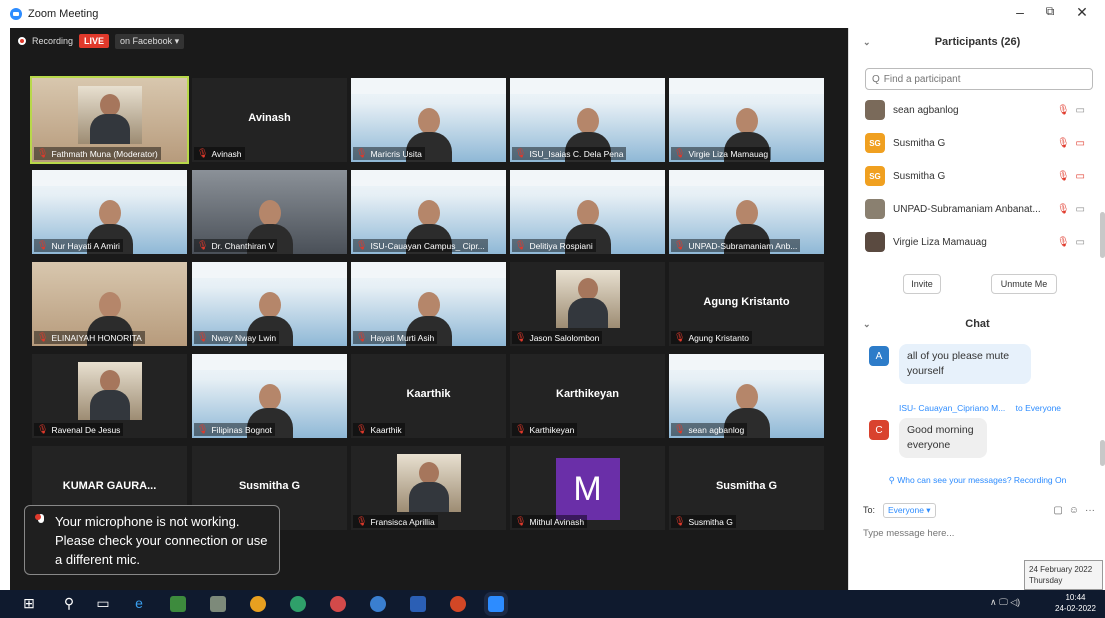 The height and width of the screenshot is (618, 1105). I want to click on powerpoint-icon, so click(458, 604).